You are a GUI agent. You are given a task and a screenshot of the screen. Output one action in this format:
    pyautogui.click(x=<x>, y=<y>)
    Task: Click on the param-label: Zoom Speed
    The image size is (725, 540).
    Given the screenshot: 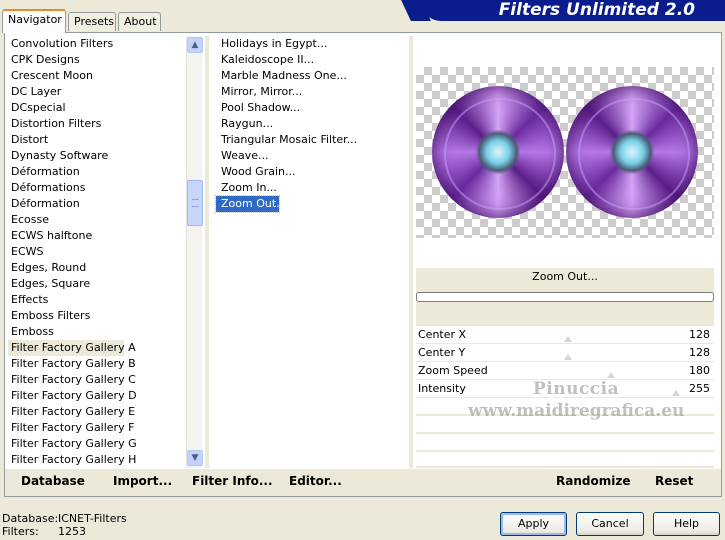 What is the action you would take?
    pyautogui.click(x=453, y=370)
    